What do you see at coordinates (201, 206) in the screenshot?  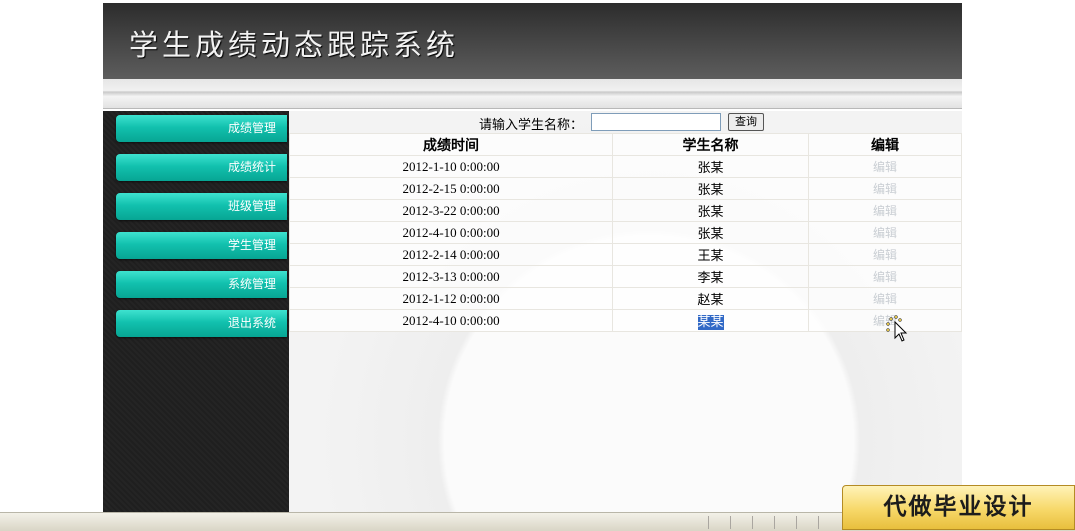 I see `sidebar-item-class-management: 班级管理` at bounding box center [201, 206].